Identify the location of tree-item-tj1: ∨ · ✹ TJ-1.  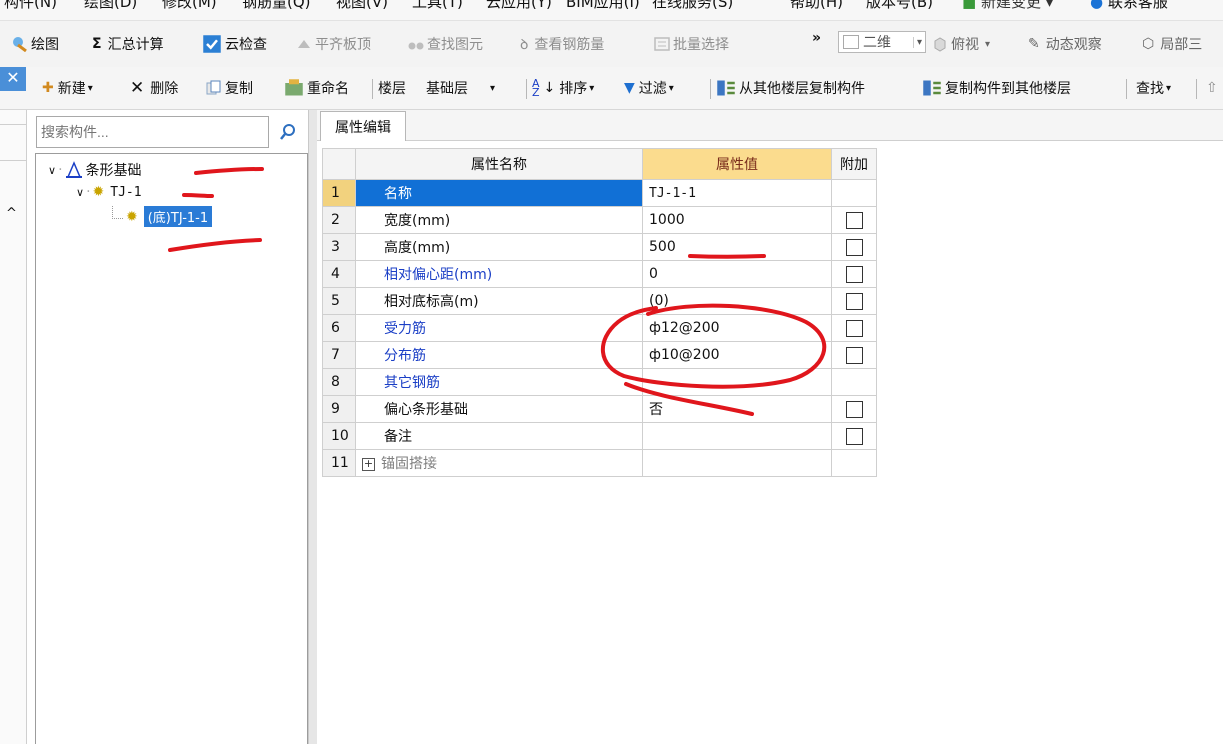
(109, 192).